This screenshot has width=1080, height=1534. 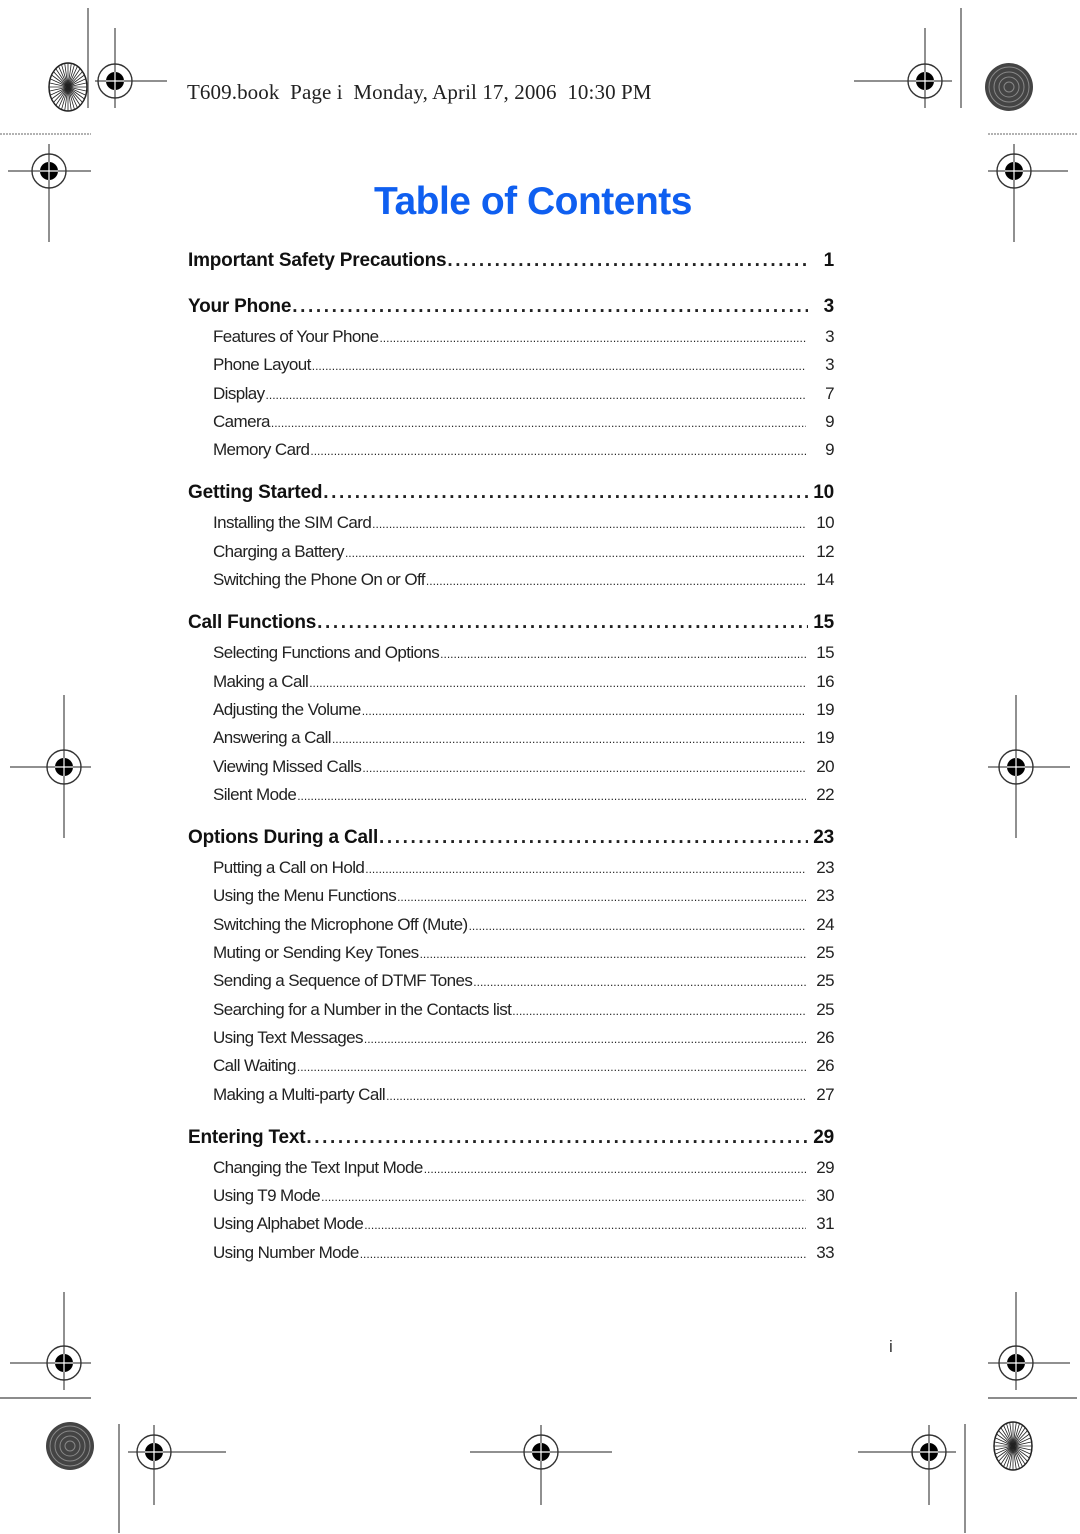 What do you see at coordinates (50, 766) in the screenshot?
I see `registration-mark-left-middle` at bounding box center [50, 766].